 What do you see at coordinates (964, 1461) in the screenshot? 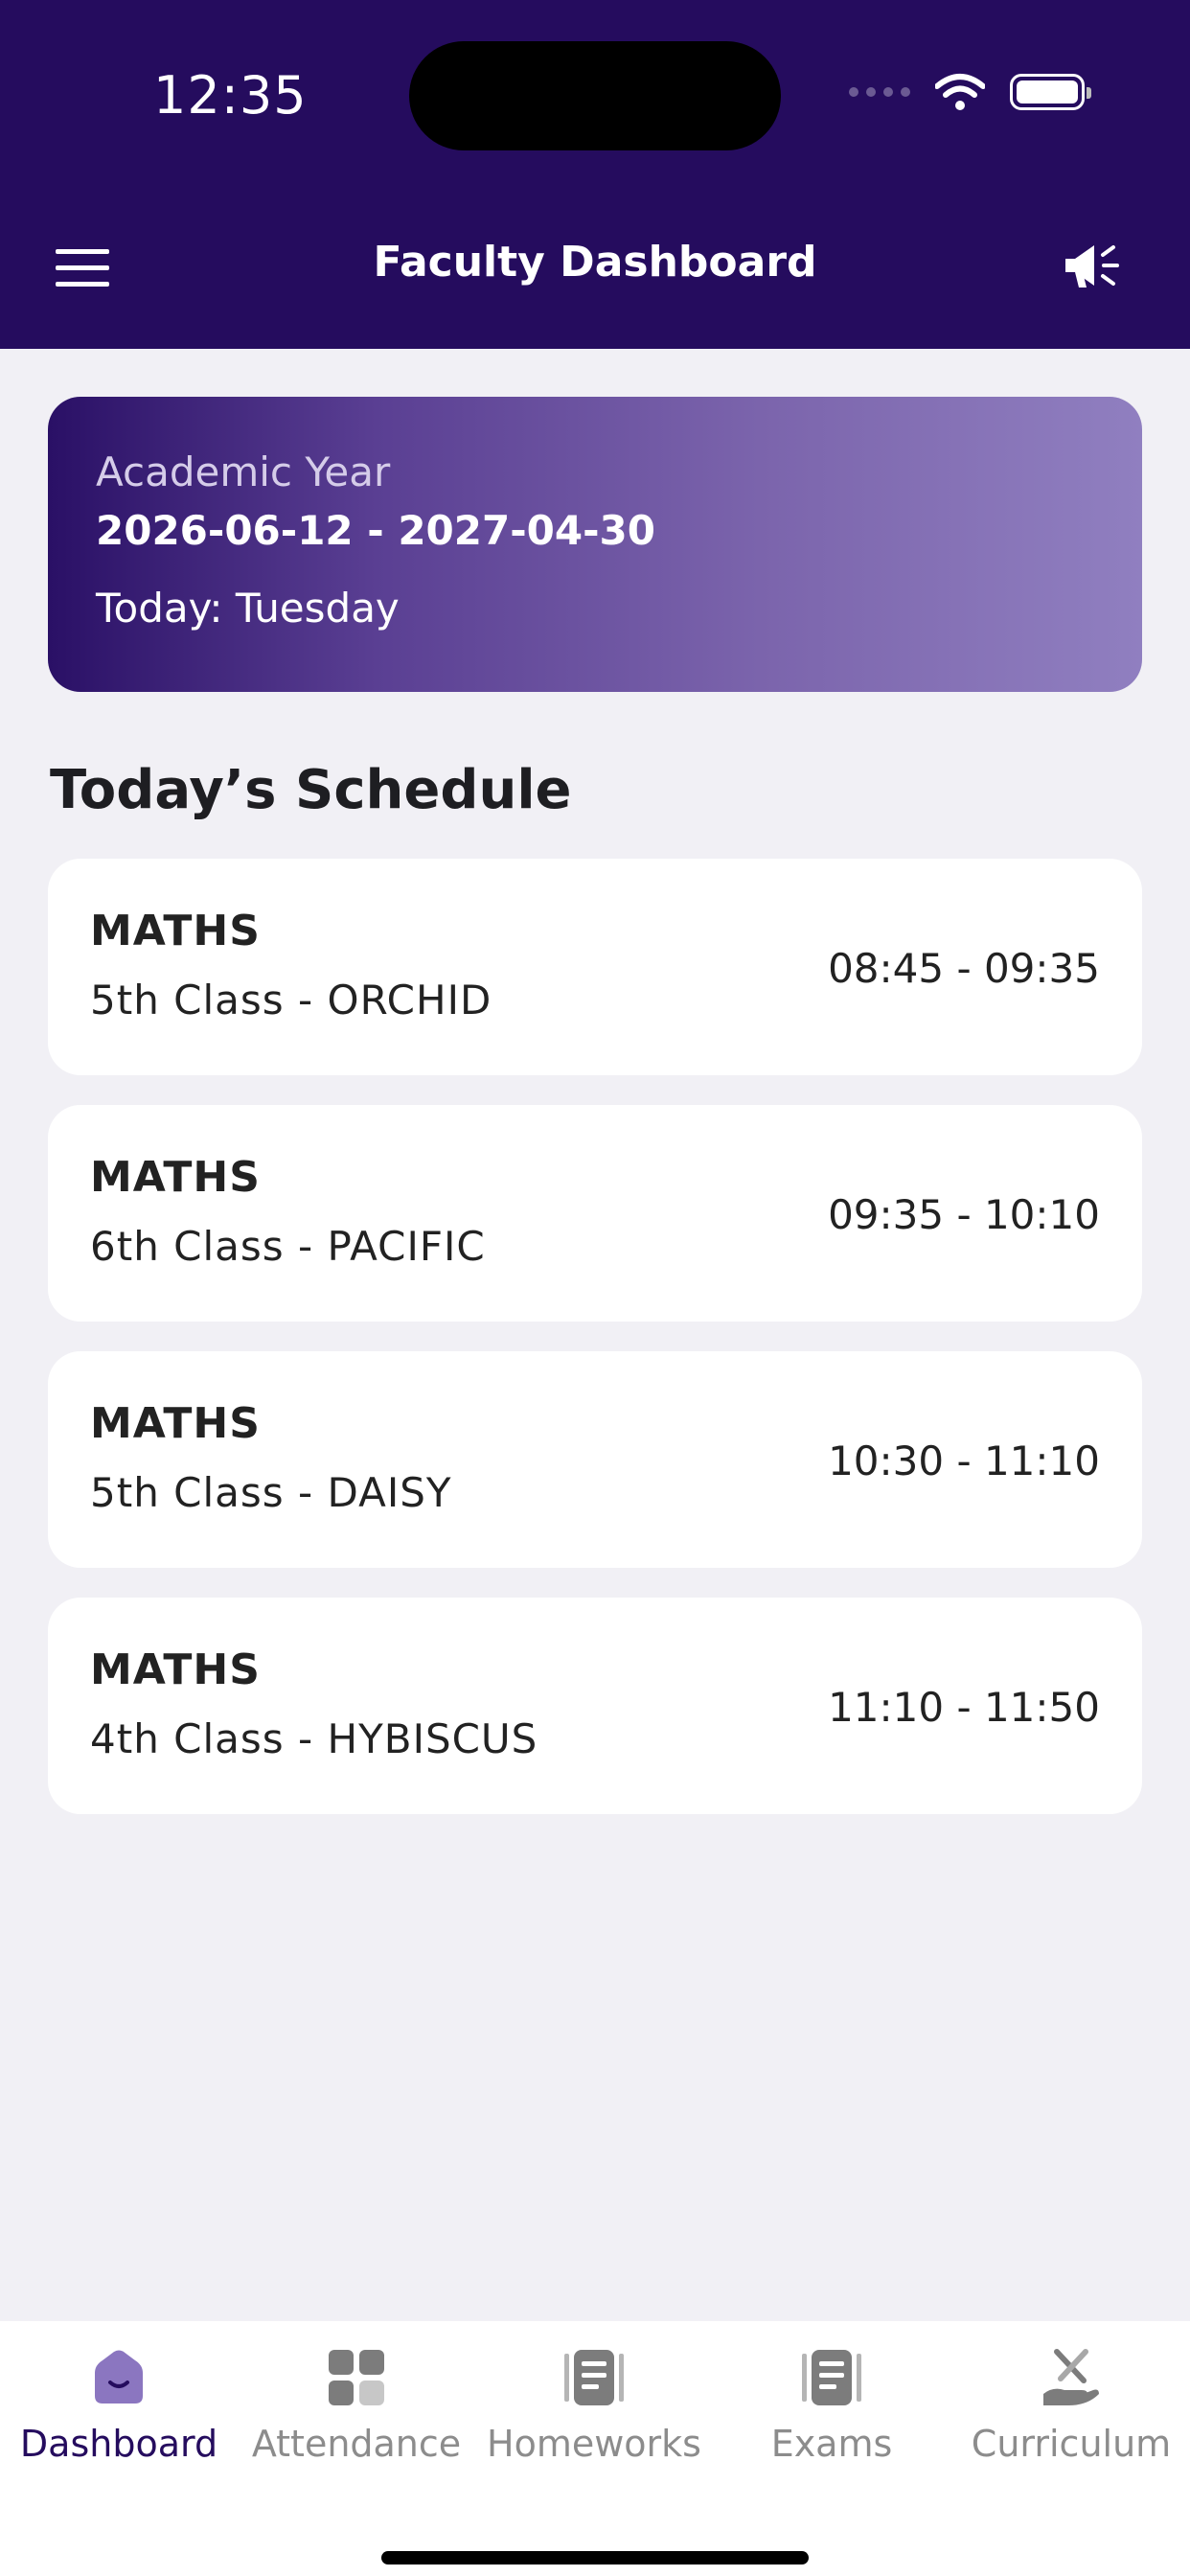
I see `schedule-time: 10:30 - 11:10` at bounding box center [964, 1461].